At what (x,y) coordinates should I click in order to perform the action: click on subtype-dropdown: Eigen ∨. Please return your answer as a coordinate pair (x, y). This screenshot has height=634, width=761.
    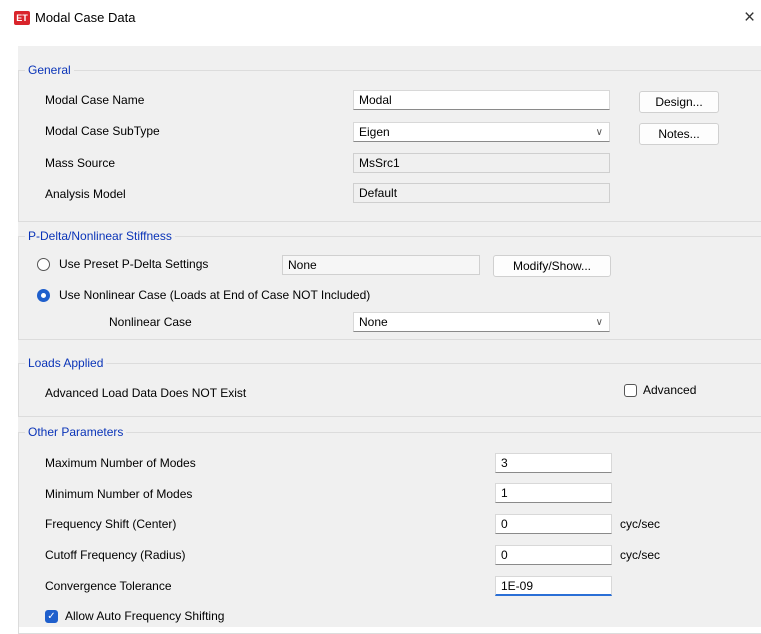
    Looking at the image, I should click on (481, 132).